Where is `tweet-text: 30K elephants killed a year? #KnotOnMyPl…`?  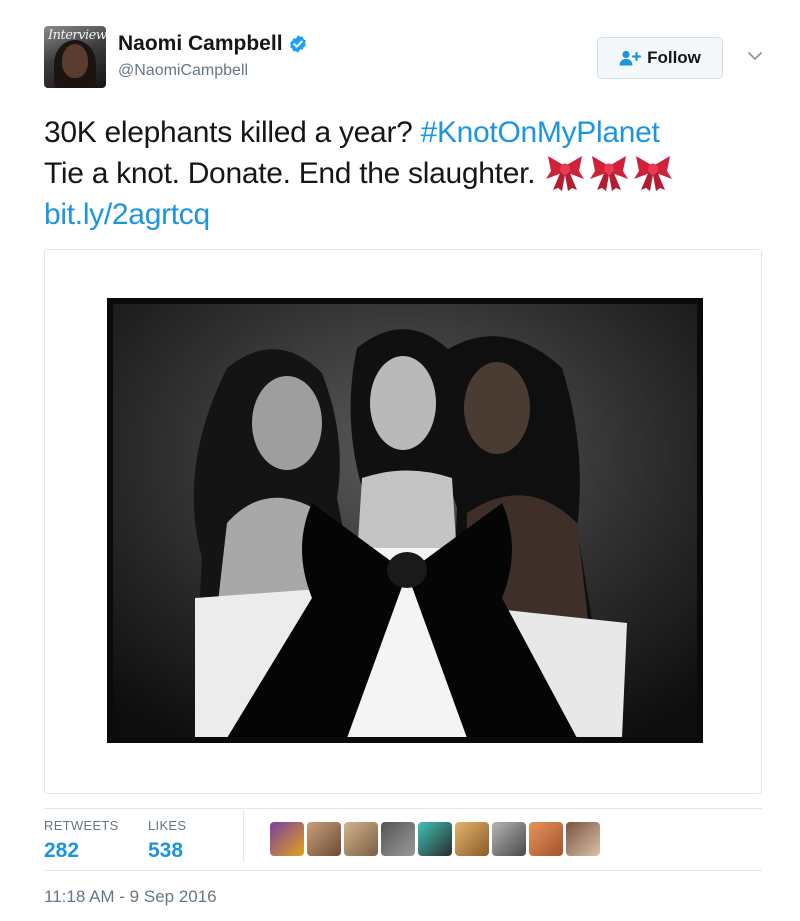
tweet-text: 30K elephants killed a year? #KnotOnMyPl… is located at coordinates (414, 173).